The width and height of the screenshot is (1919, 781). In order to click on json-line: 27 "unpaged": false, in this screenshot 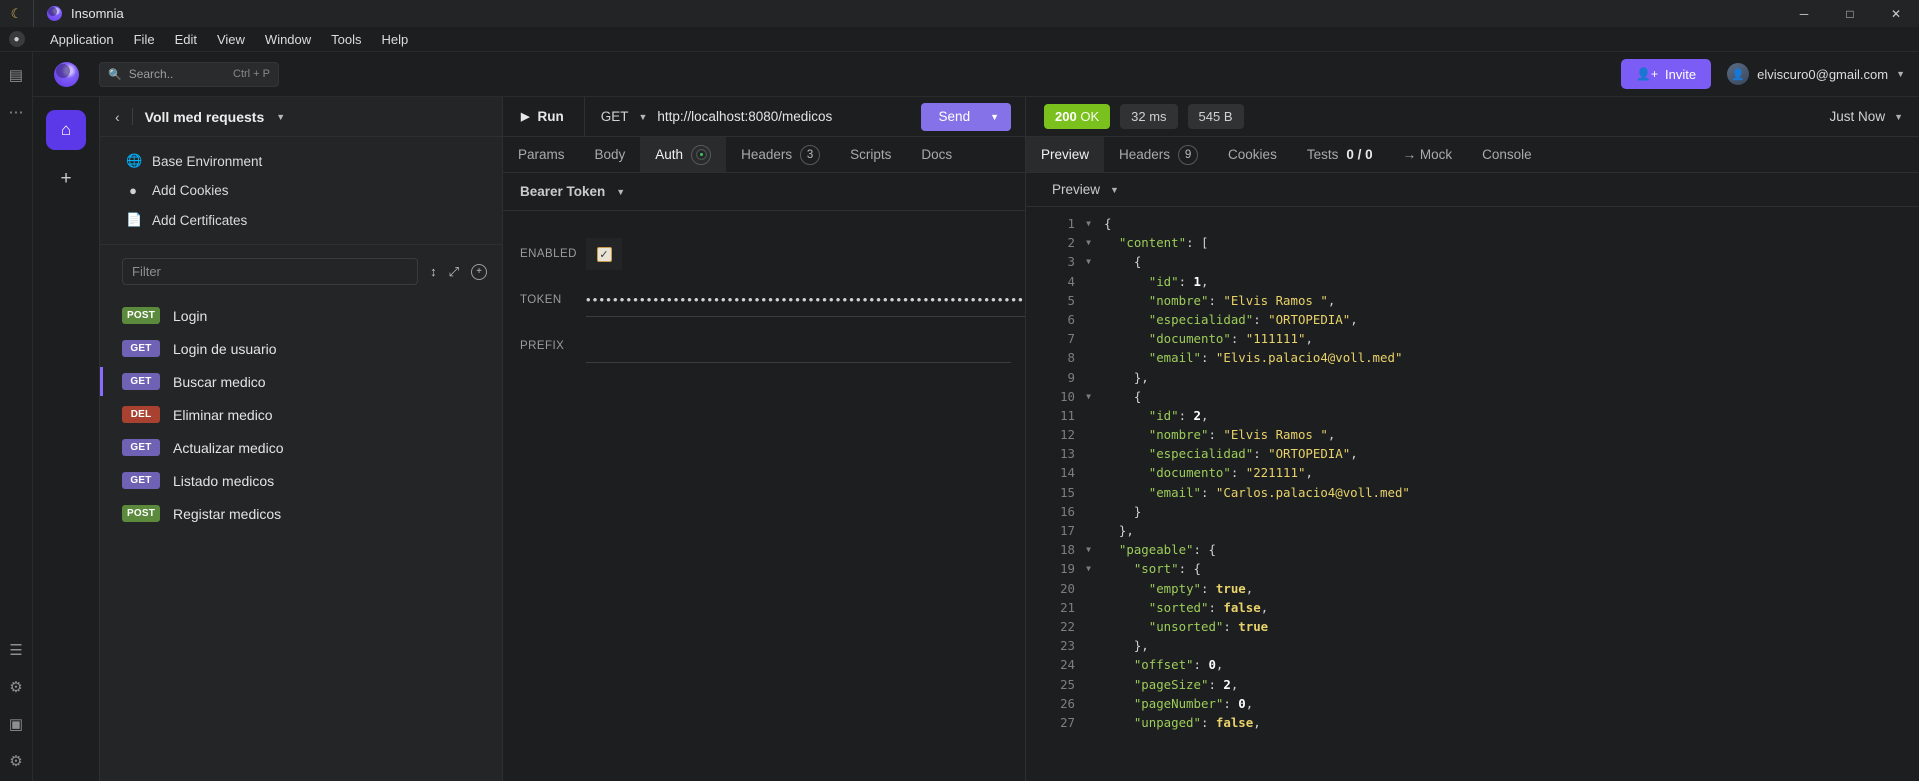, I will do `click(1472, 722)`.